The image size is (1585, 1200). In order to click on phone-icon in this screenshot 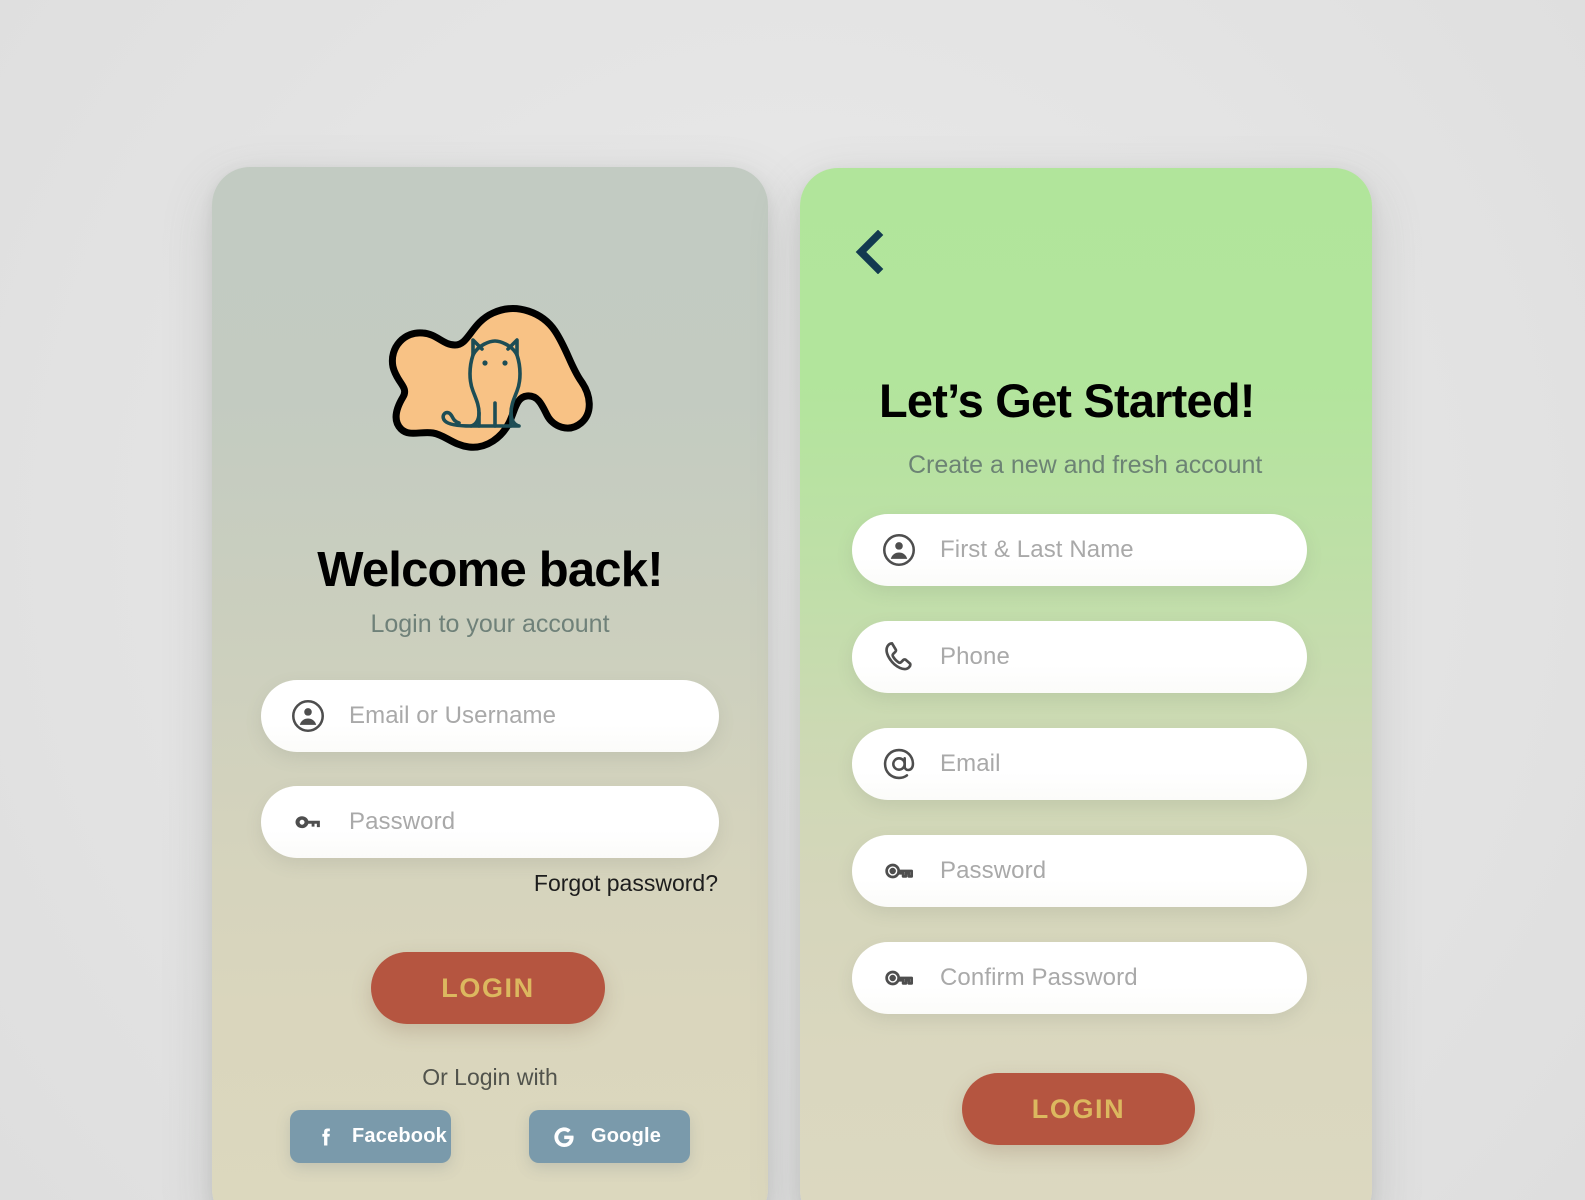, I will do `click(899, 657)`.